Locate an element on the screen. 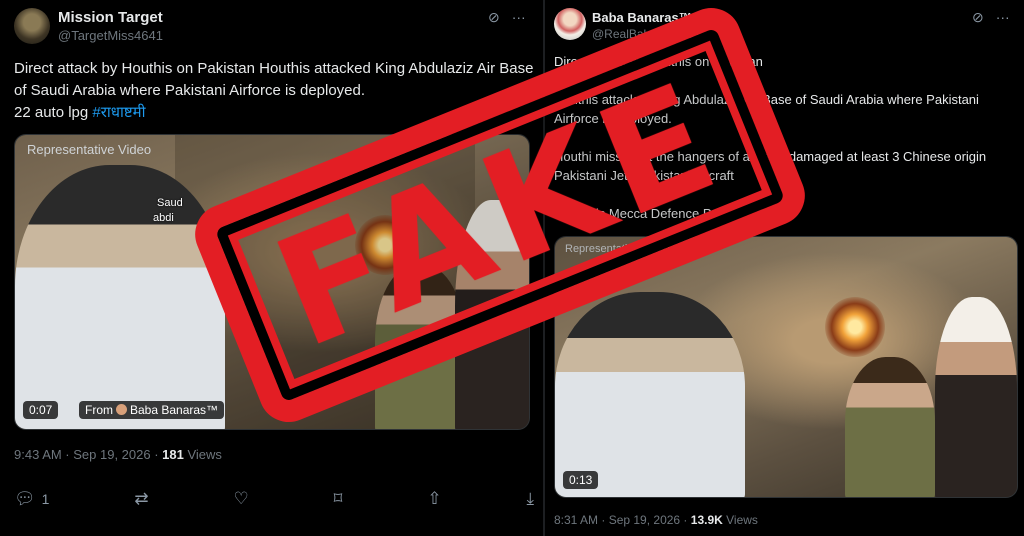 This screenshot has height=536, width=1024. reply-count: 1 is located at coordinates (45, 498).